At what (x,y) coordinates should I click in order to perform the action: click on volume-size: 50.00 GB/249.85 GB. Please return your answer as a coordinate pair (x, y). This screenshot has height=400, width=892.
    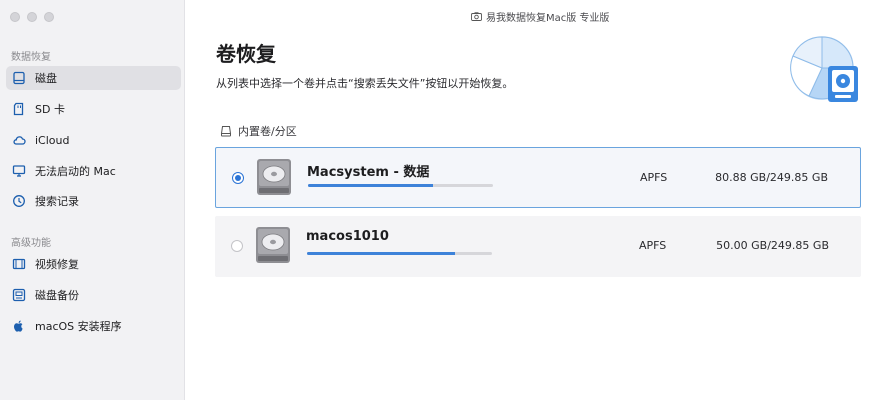
    Looking at the image, I should click on (772, 245).